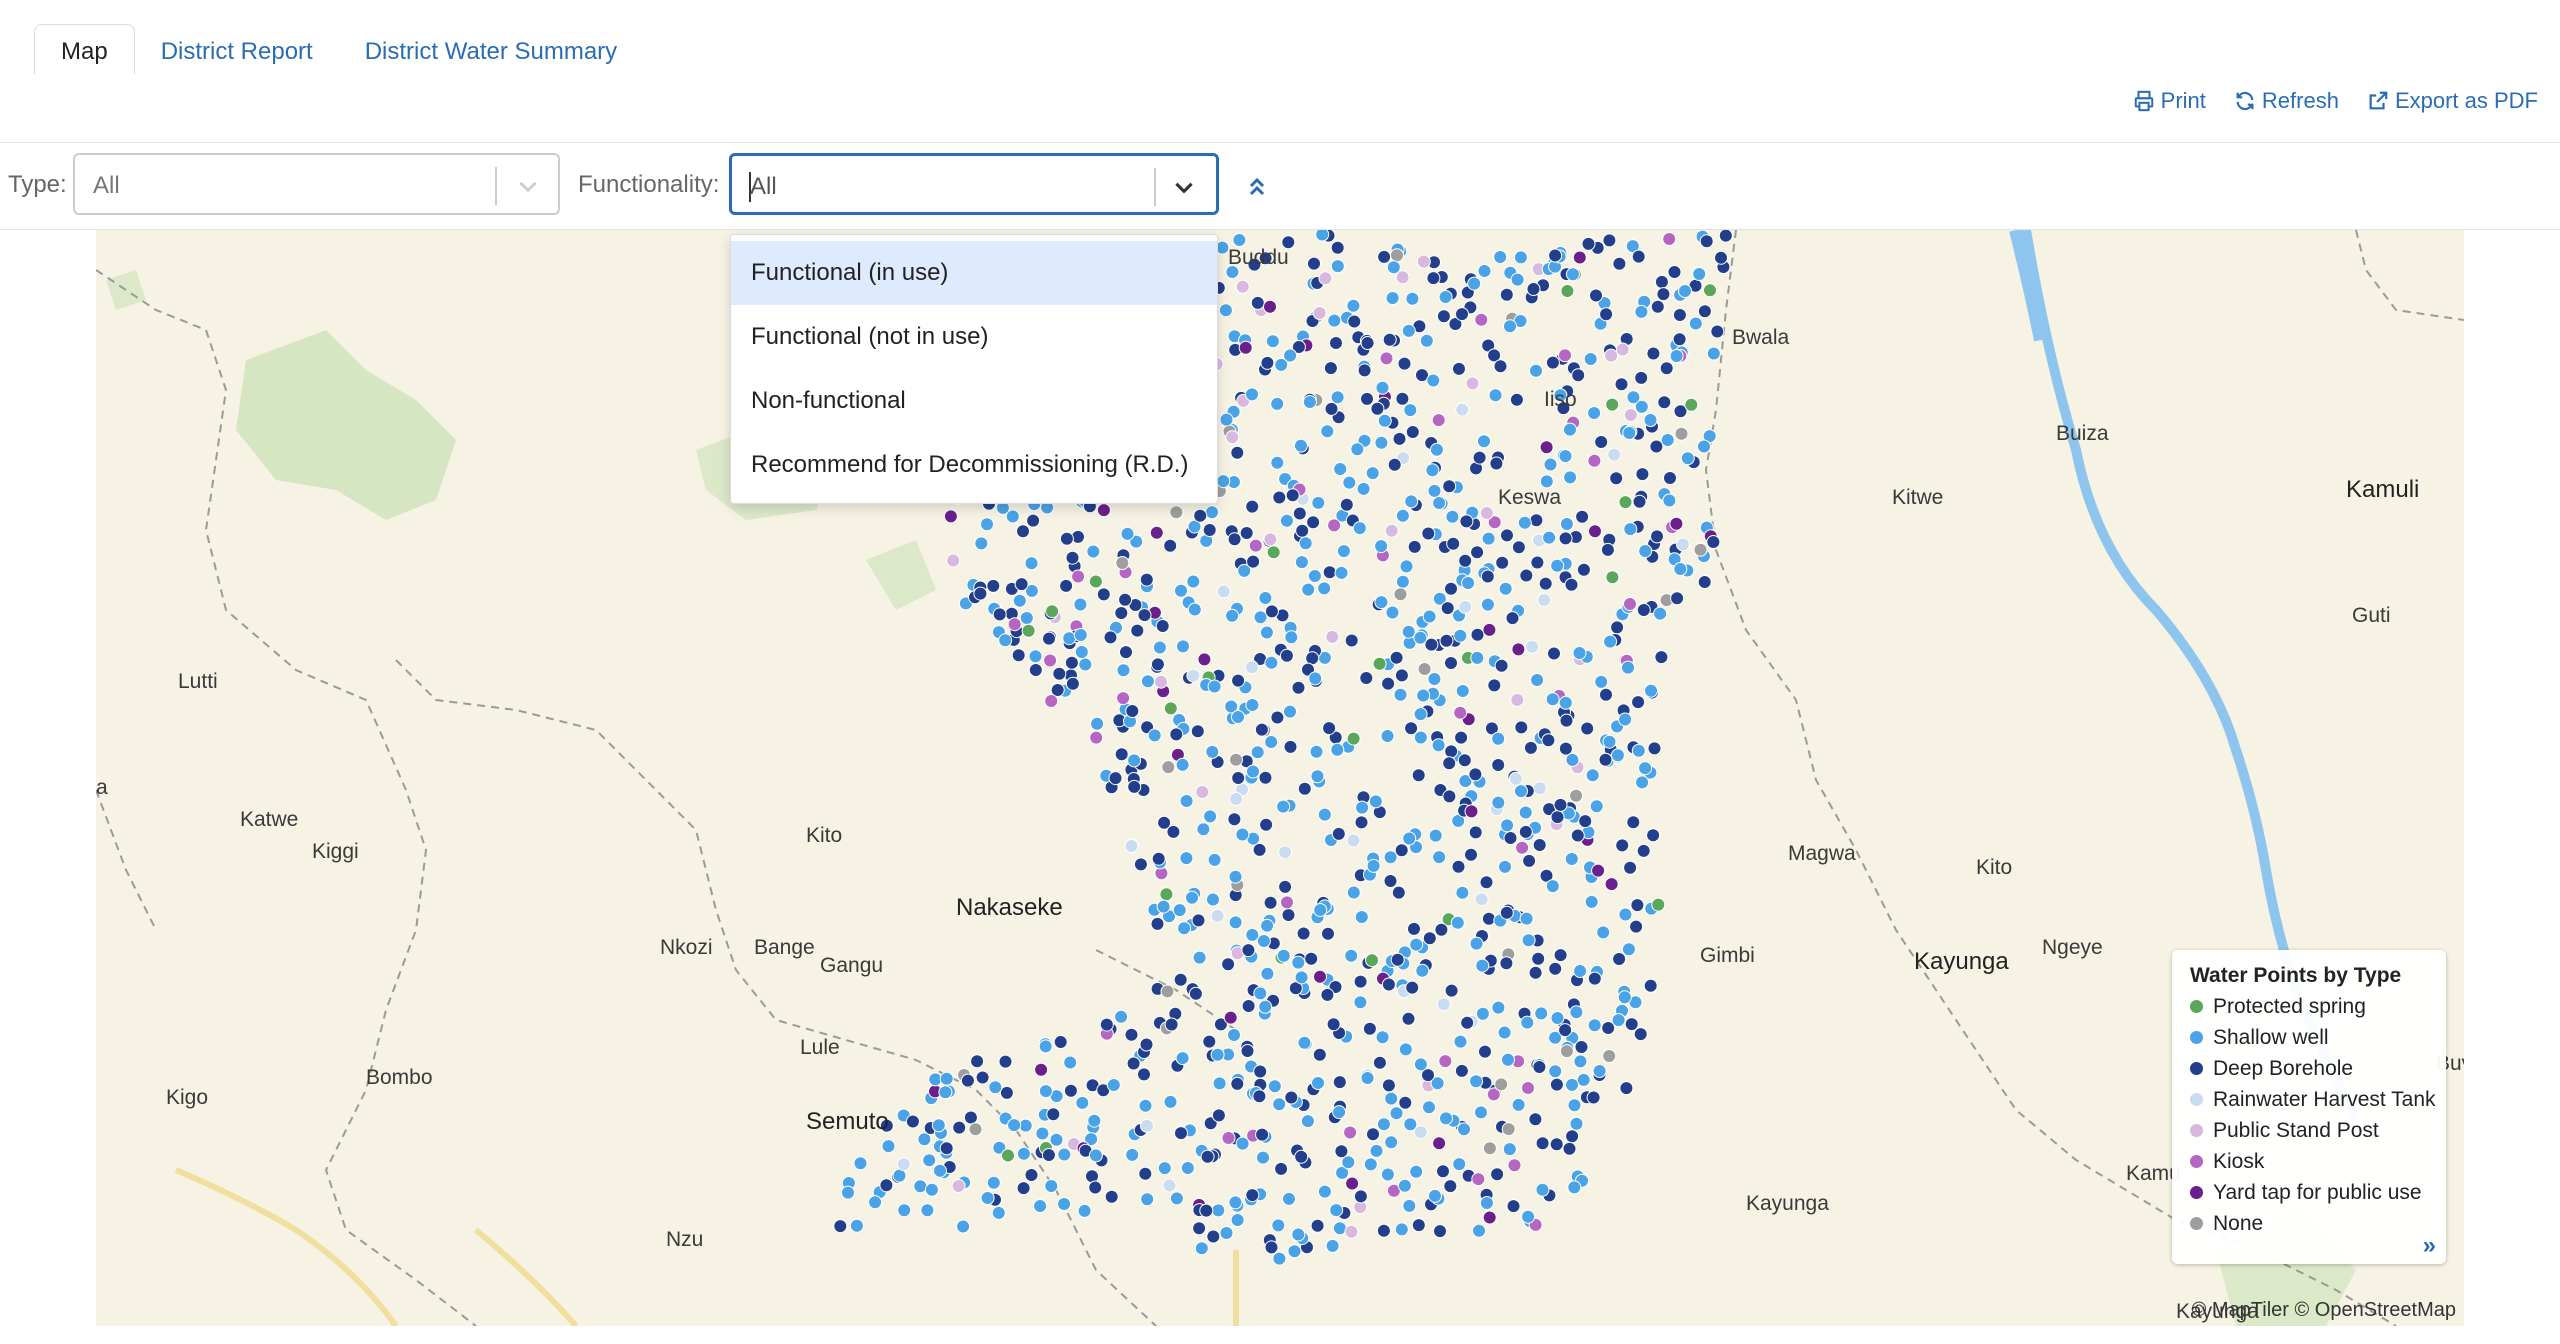 Image resolution: width=2560 pixels, height=1344 pixels. Describe the element at coordinates (1257, 187) in the screenshot. I see `collapse-filters-icon` at that location.